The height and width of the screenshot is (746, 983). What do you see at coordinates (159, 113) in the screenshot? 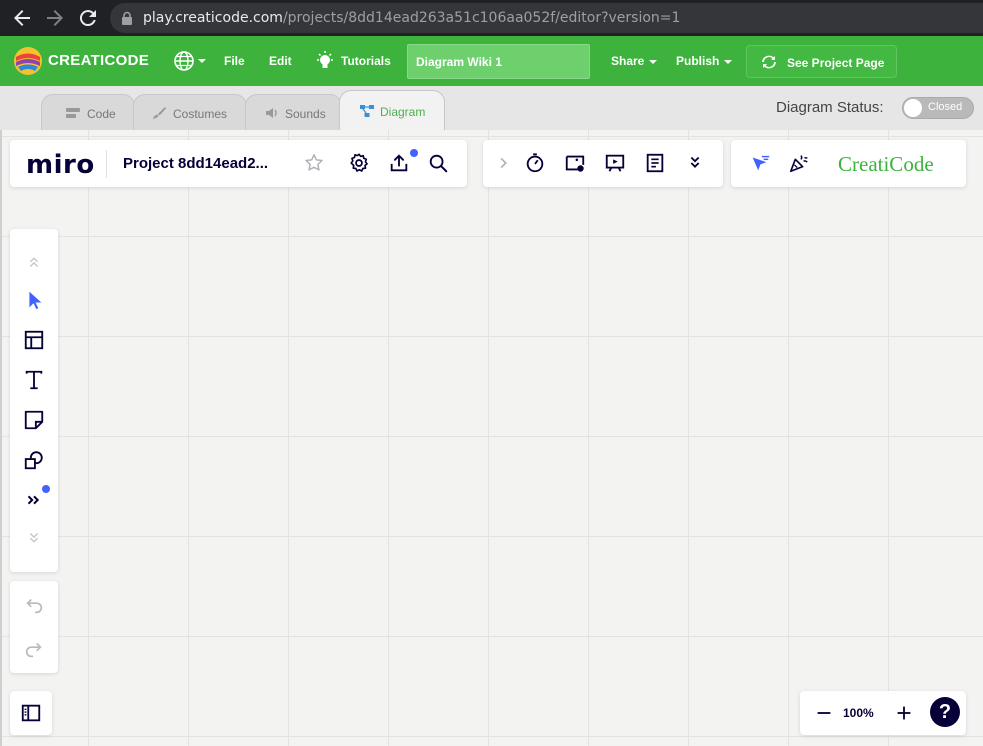
I see `paintbrush-icon` at bounding box center [159, 113].